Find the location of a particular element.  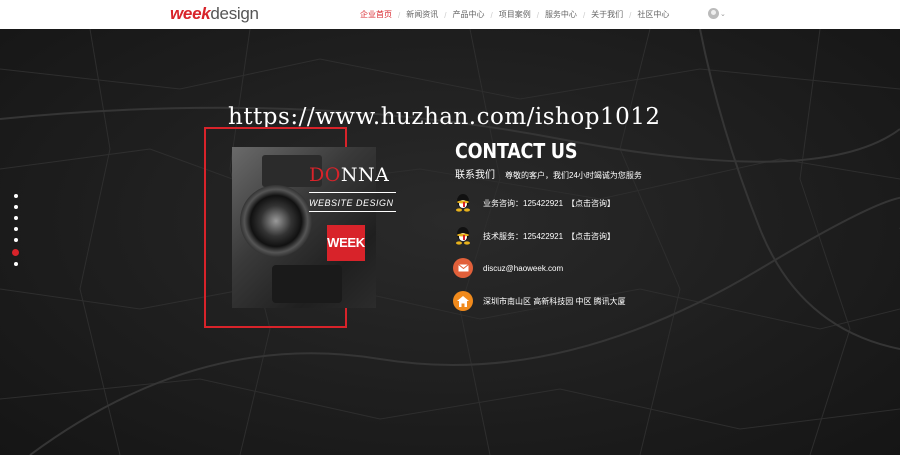

user-menu: ⌄ is located at coordinates (717, 13).